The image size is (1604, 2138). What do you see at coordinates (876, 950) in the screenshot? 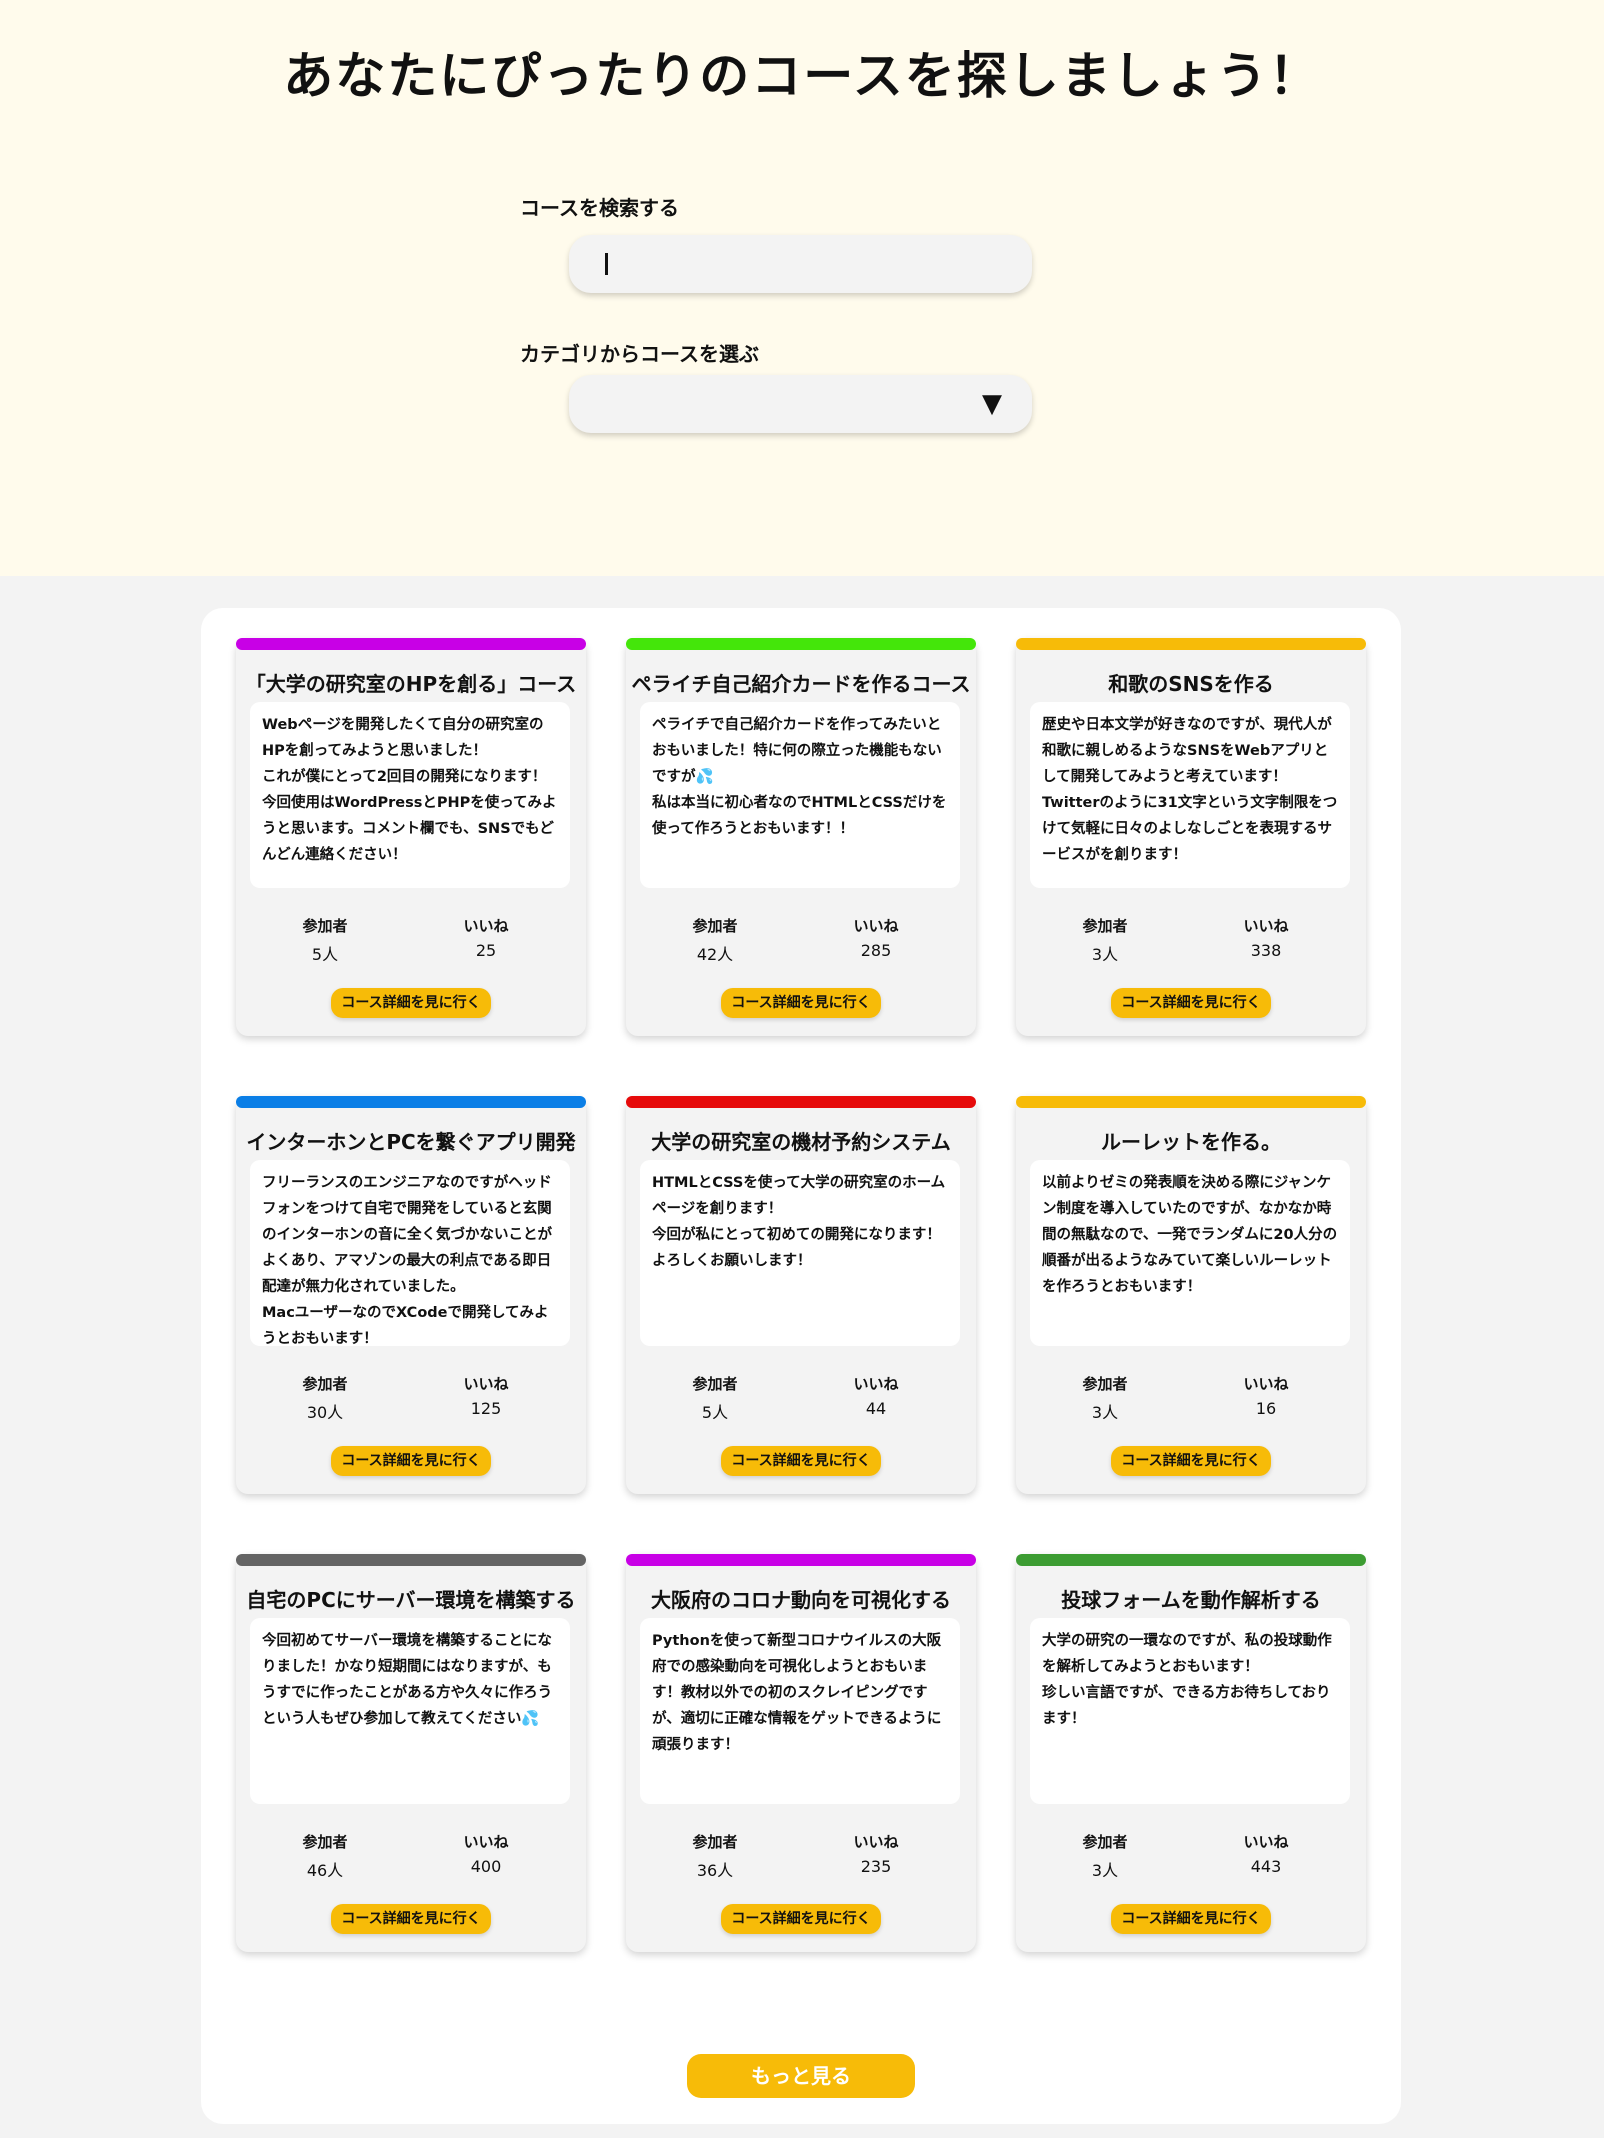
I see `likes-count: 285` at bounding box center [876, 950].